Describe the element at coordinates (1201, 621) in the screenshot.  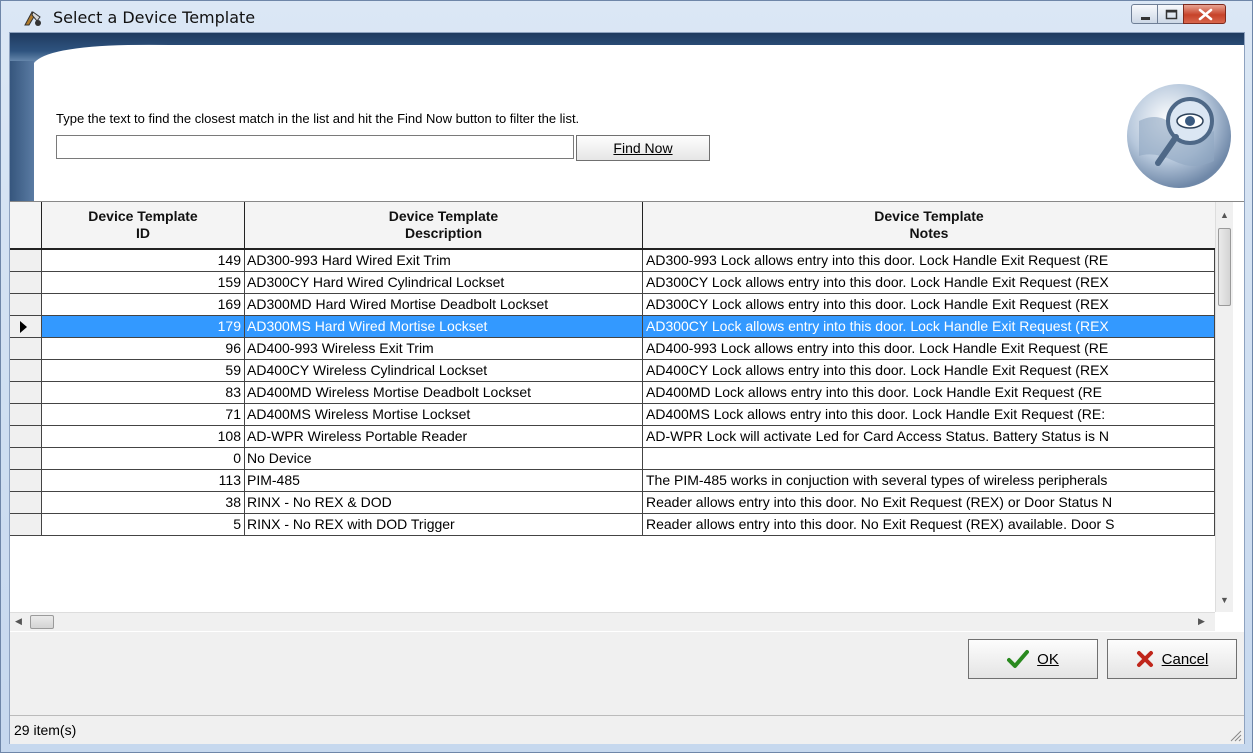
I see `scroll-right-icon: ▶` at that location.